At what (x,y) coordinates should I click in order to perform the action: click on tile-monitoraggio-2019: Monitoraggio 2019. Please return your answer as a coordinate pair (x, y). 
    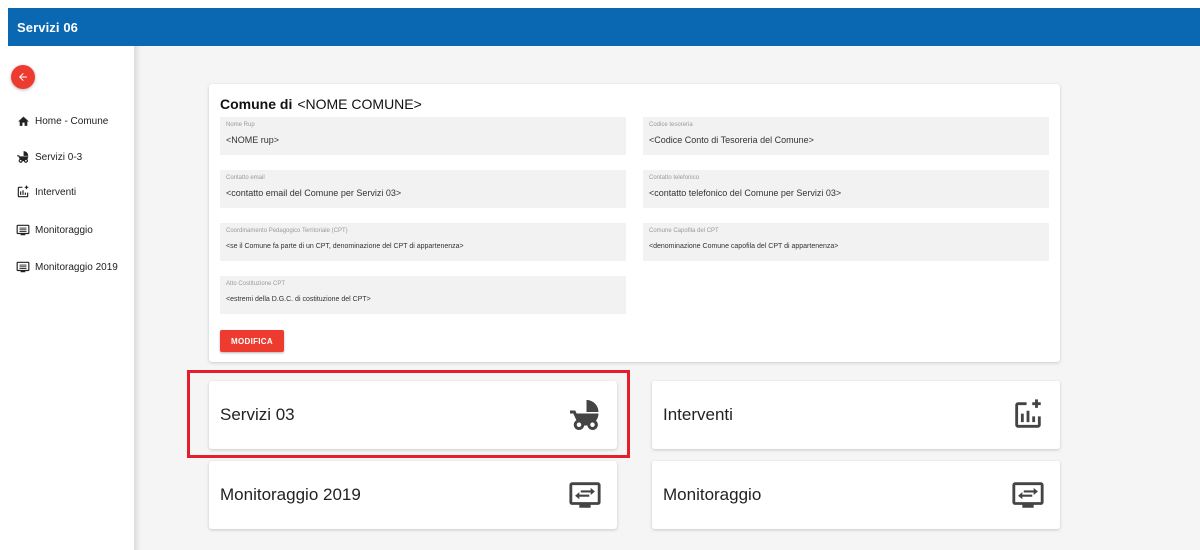
    Looking at the image, I should click on (413, 495).